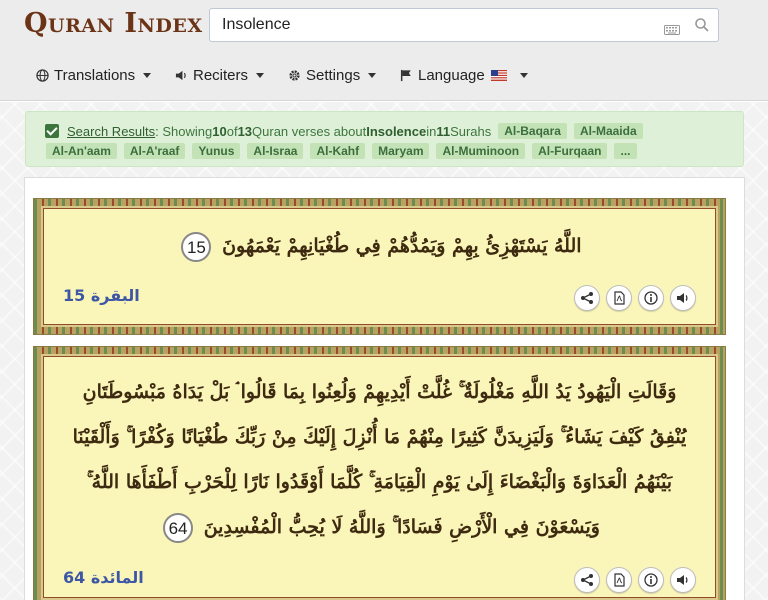 The image size is (768, 600). What do you see at coordinates (232, 131) in the screenshot?
I see `results-text: of` at bounding box center [232, 131].